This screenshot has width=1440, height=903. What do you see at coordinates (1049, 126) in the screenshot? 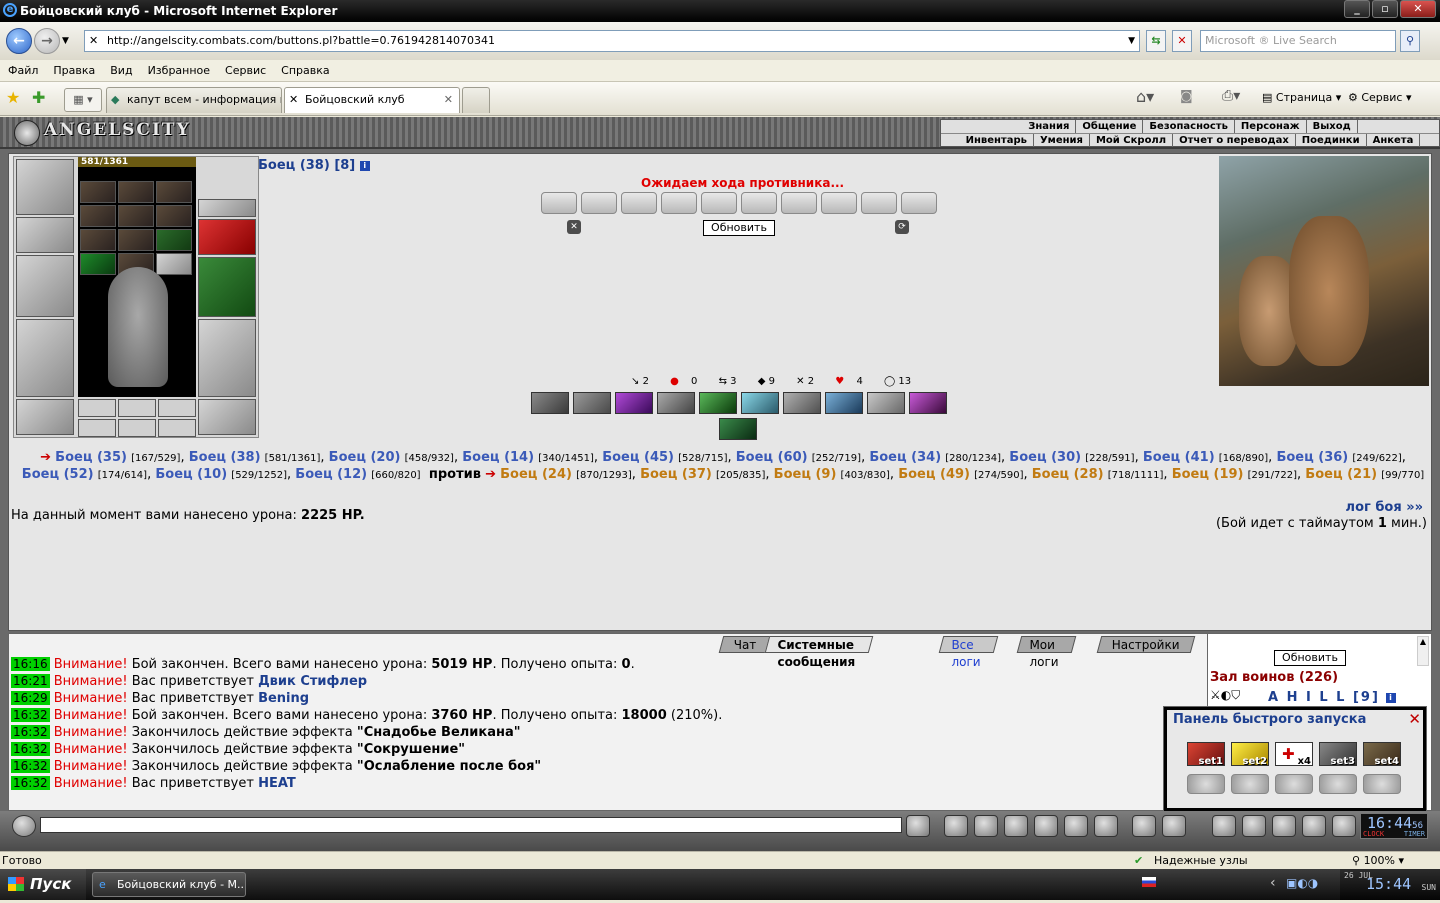
I see `menu-knowledge: Знания` at bounding box center [1049, 126].